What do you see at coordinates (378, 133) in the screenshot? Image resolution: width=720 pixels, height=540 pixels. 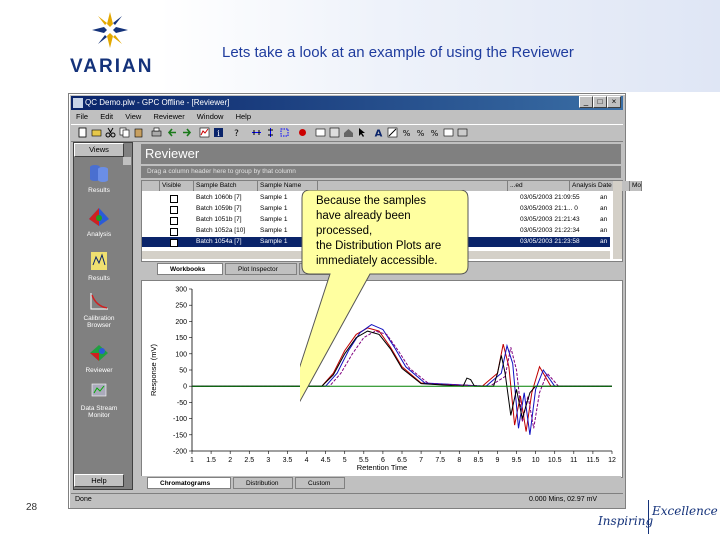 I see `text-annotation-icon: A` at bounding box center [378, 133].